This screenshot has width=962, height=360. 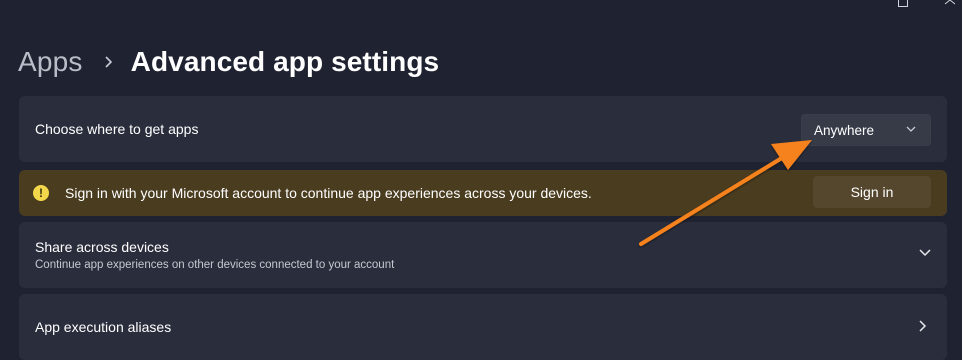 I want to click on breadcrumb-apps-link: Apps, so click(x=50, y=62).